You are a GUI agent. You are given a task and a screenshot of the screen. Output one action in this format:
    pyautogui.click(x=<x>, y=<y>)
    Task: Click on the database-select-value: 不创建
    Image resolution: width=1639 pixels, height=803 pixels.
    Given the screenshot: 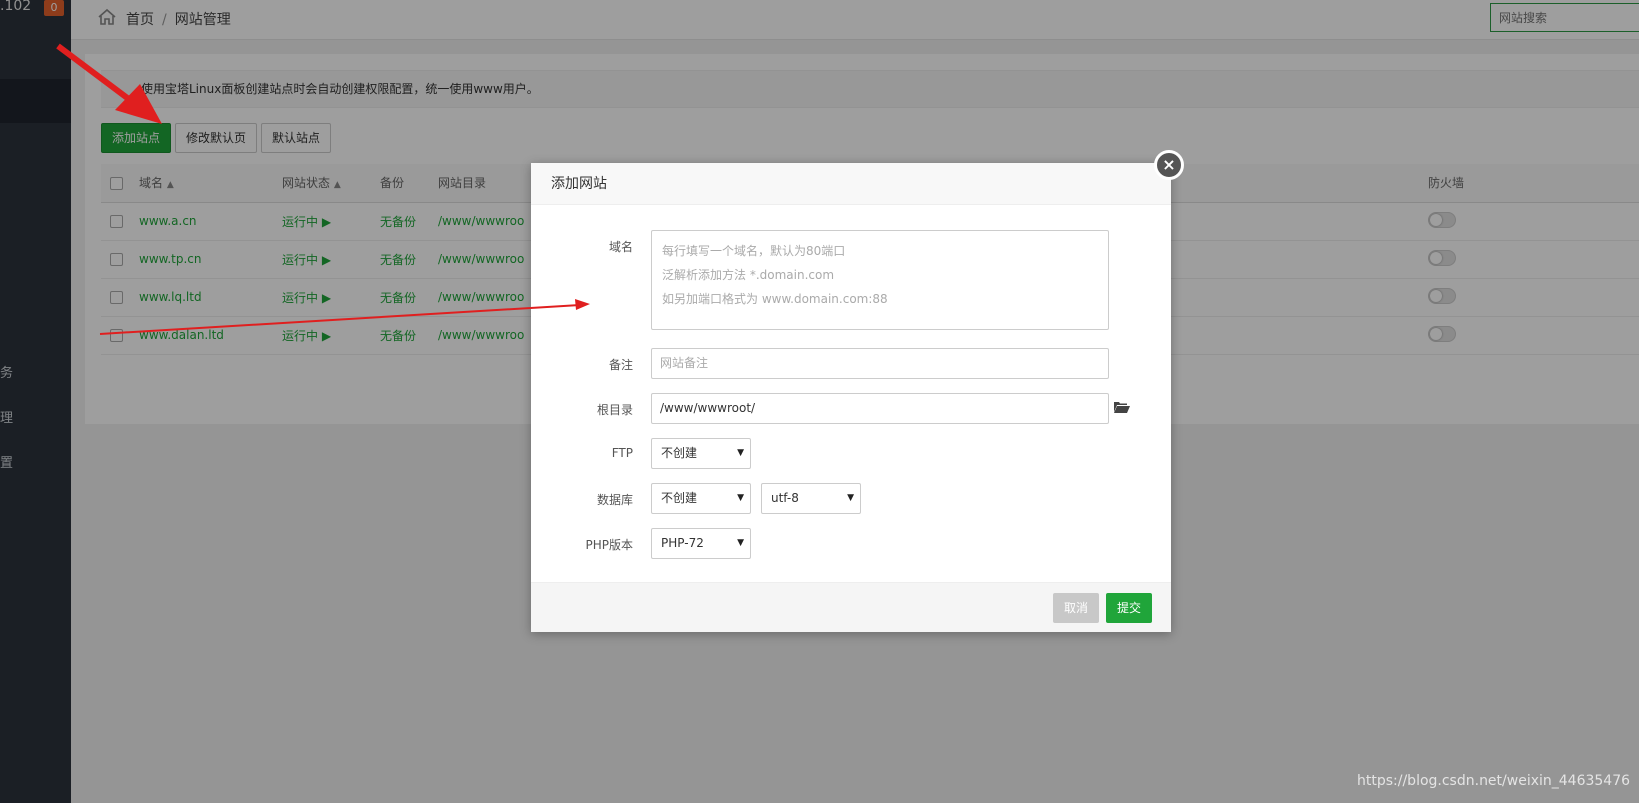 What is the action you would take?
    pyautogui.click(x=679, y=498)
    